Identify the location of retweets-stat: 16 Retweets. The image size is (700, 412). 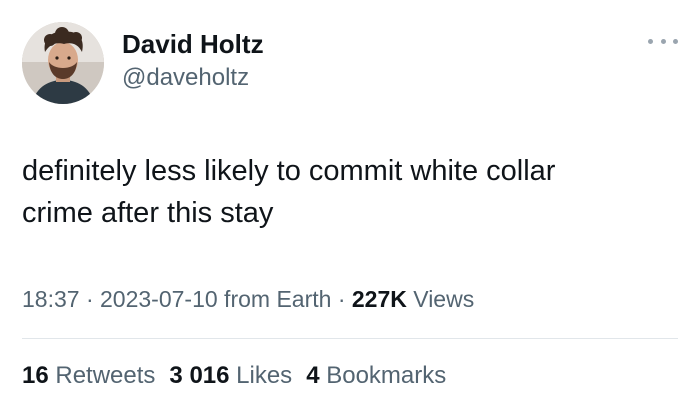
(88, 376).